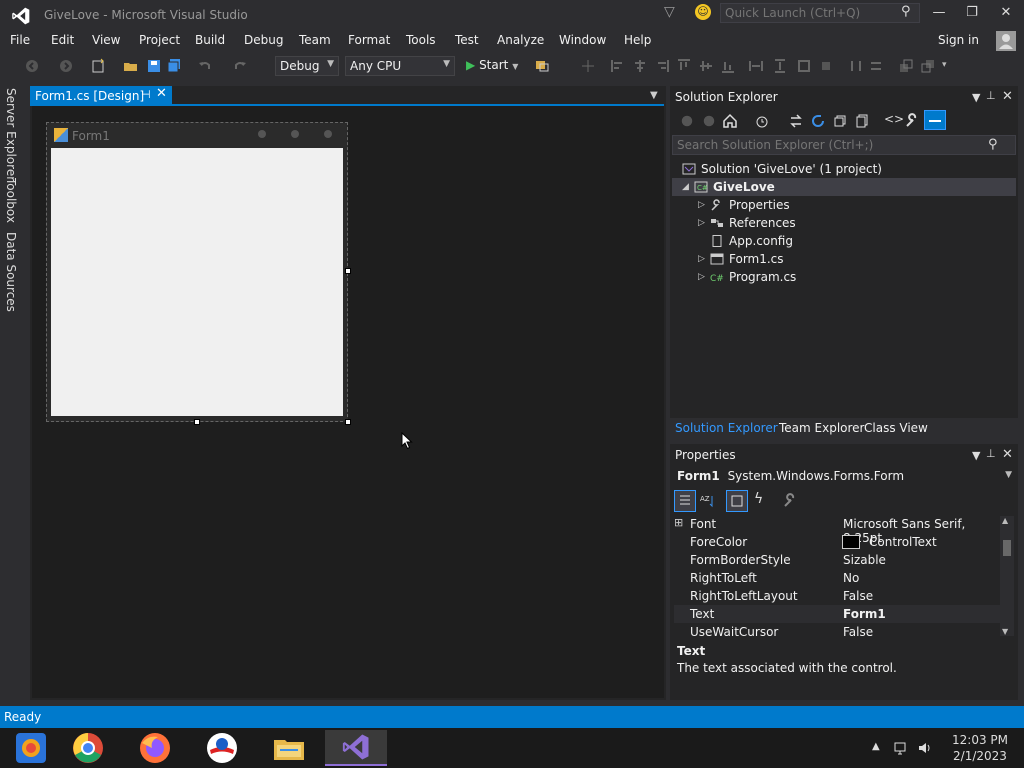 The width and height of the screenshot is (1024, 768). I want to click on properties-object-selector: Form1 System.Windows.Forms.Form ▼, so click(844, 476).